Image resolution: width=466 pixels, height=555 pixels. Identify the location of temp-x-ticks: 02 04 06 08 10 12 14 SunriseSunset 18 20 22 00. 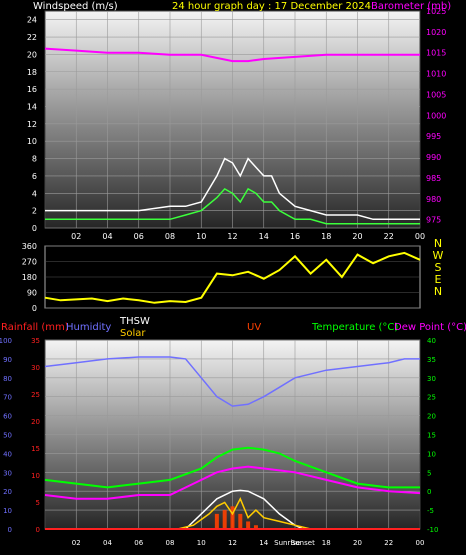
(248, 543).